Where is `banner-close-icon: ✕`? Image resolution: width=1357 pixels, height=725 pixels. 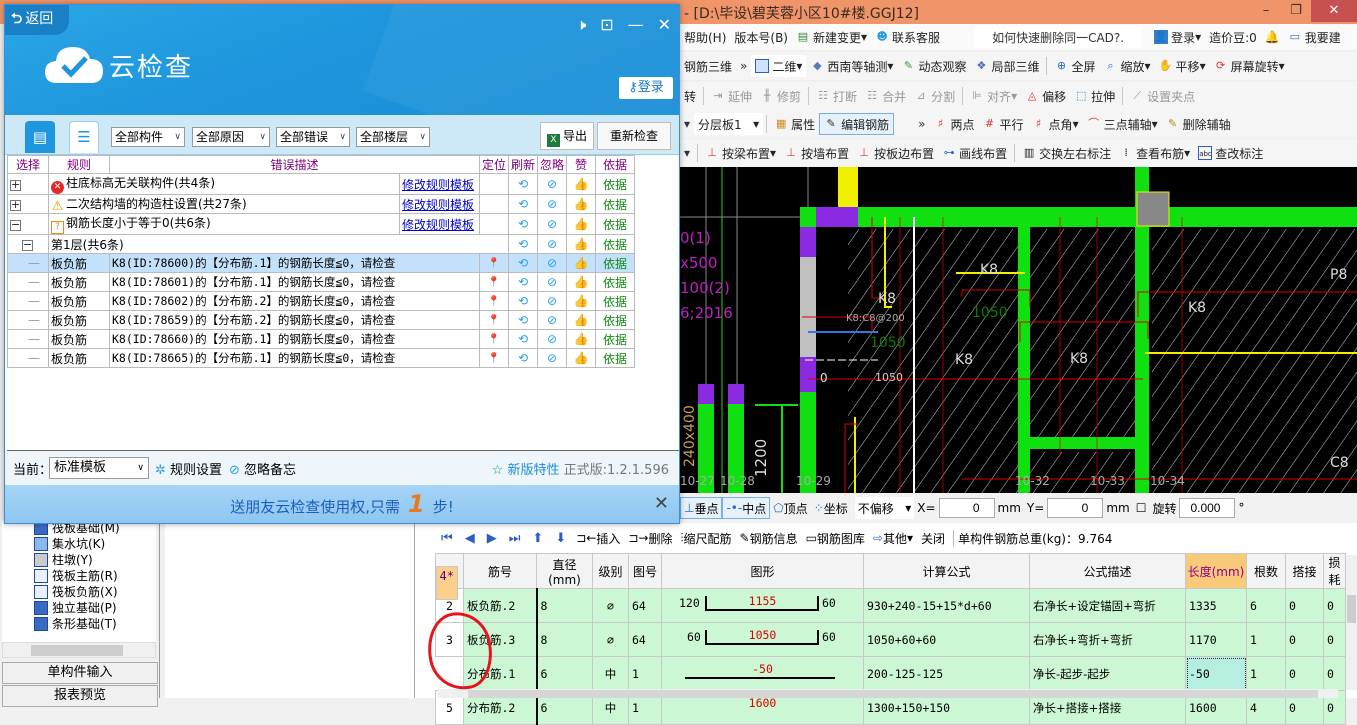 banner-close-icon: ✕ is located at coordinates (661, 504).